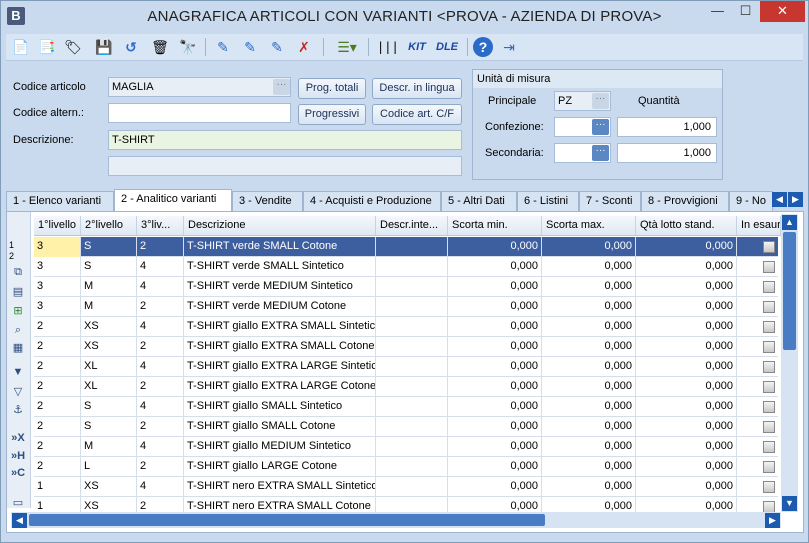 The height and width of the screenshot is (543, 809). I want to click on filter-icon: ▼, so click(18, 372).